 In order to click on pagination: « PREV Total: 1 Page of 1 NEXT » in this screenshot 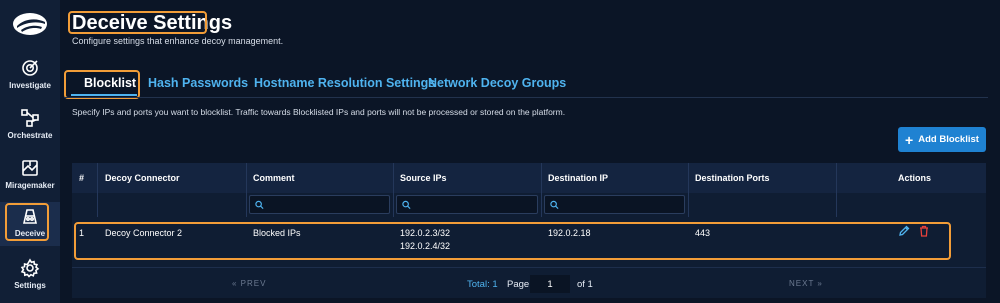, I will do `click(529, 285)`.